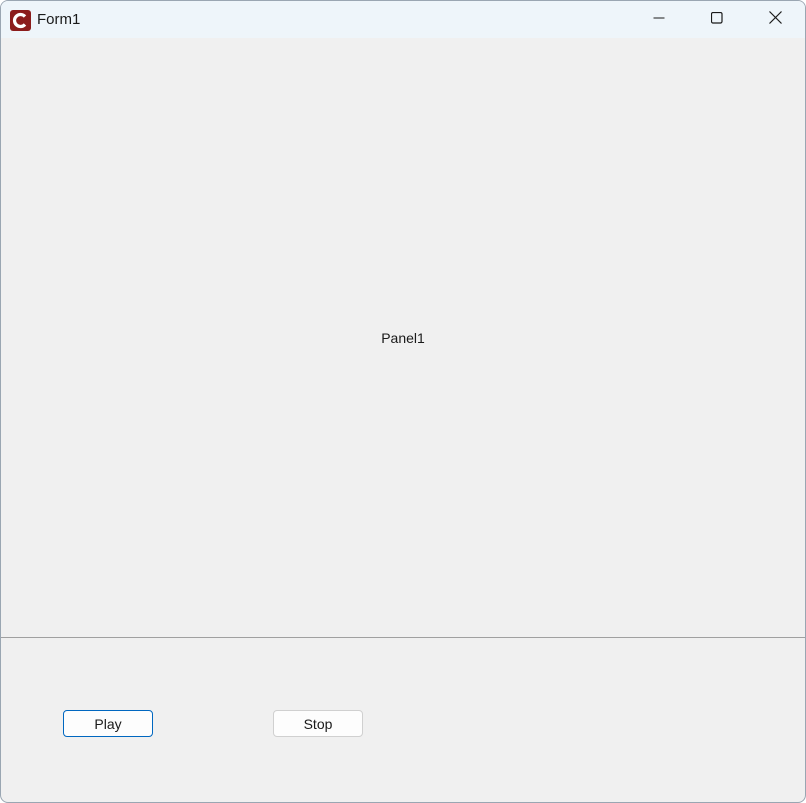 This screenshot has width=806, height=803. I want to click on close-icon, so click(775, 19).